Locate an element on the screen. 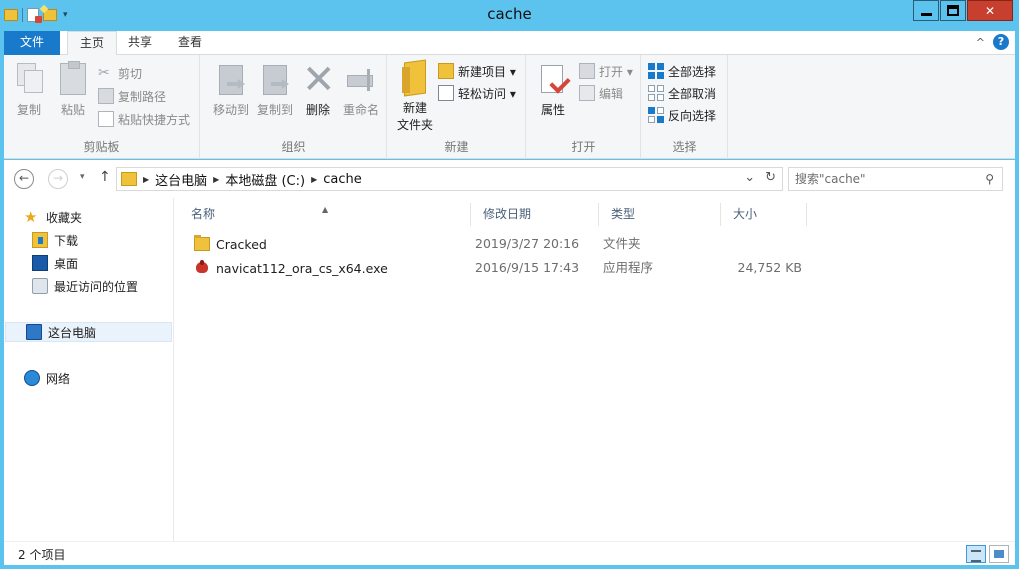 This screenshot has height=569, width=1019. close-button: ✕ is located at coordinates (990, 10).